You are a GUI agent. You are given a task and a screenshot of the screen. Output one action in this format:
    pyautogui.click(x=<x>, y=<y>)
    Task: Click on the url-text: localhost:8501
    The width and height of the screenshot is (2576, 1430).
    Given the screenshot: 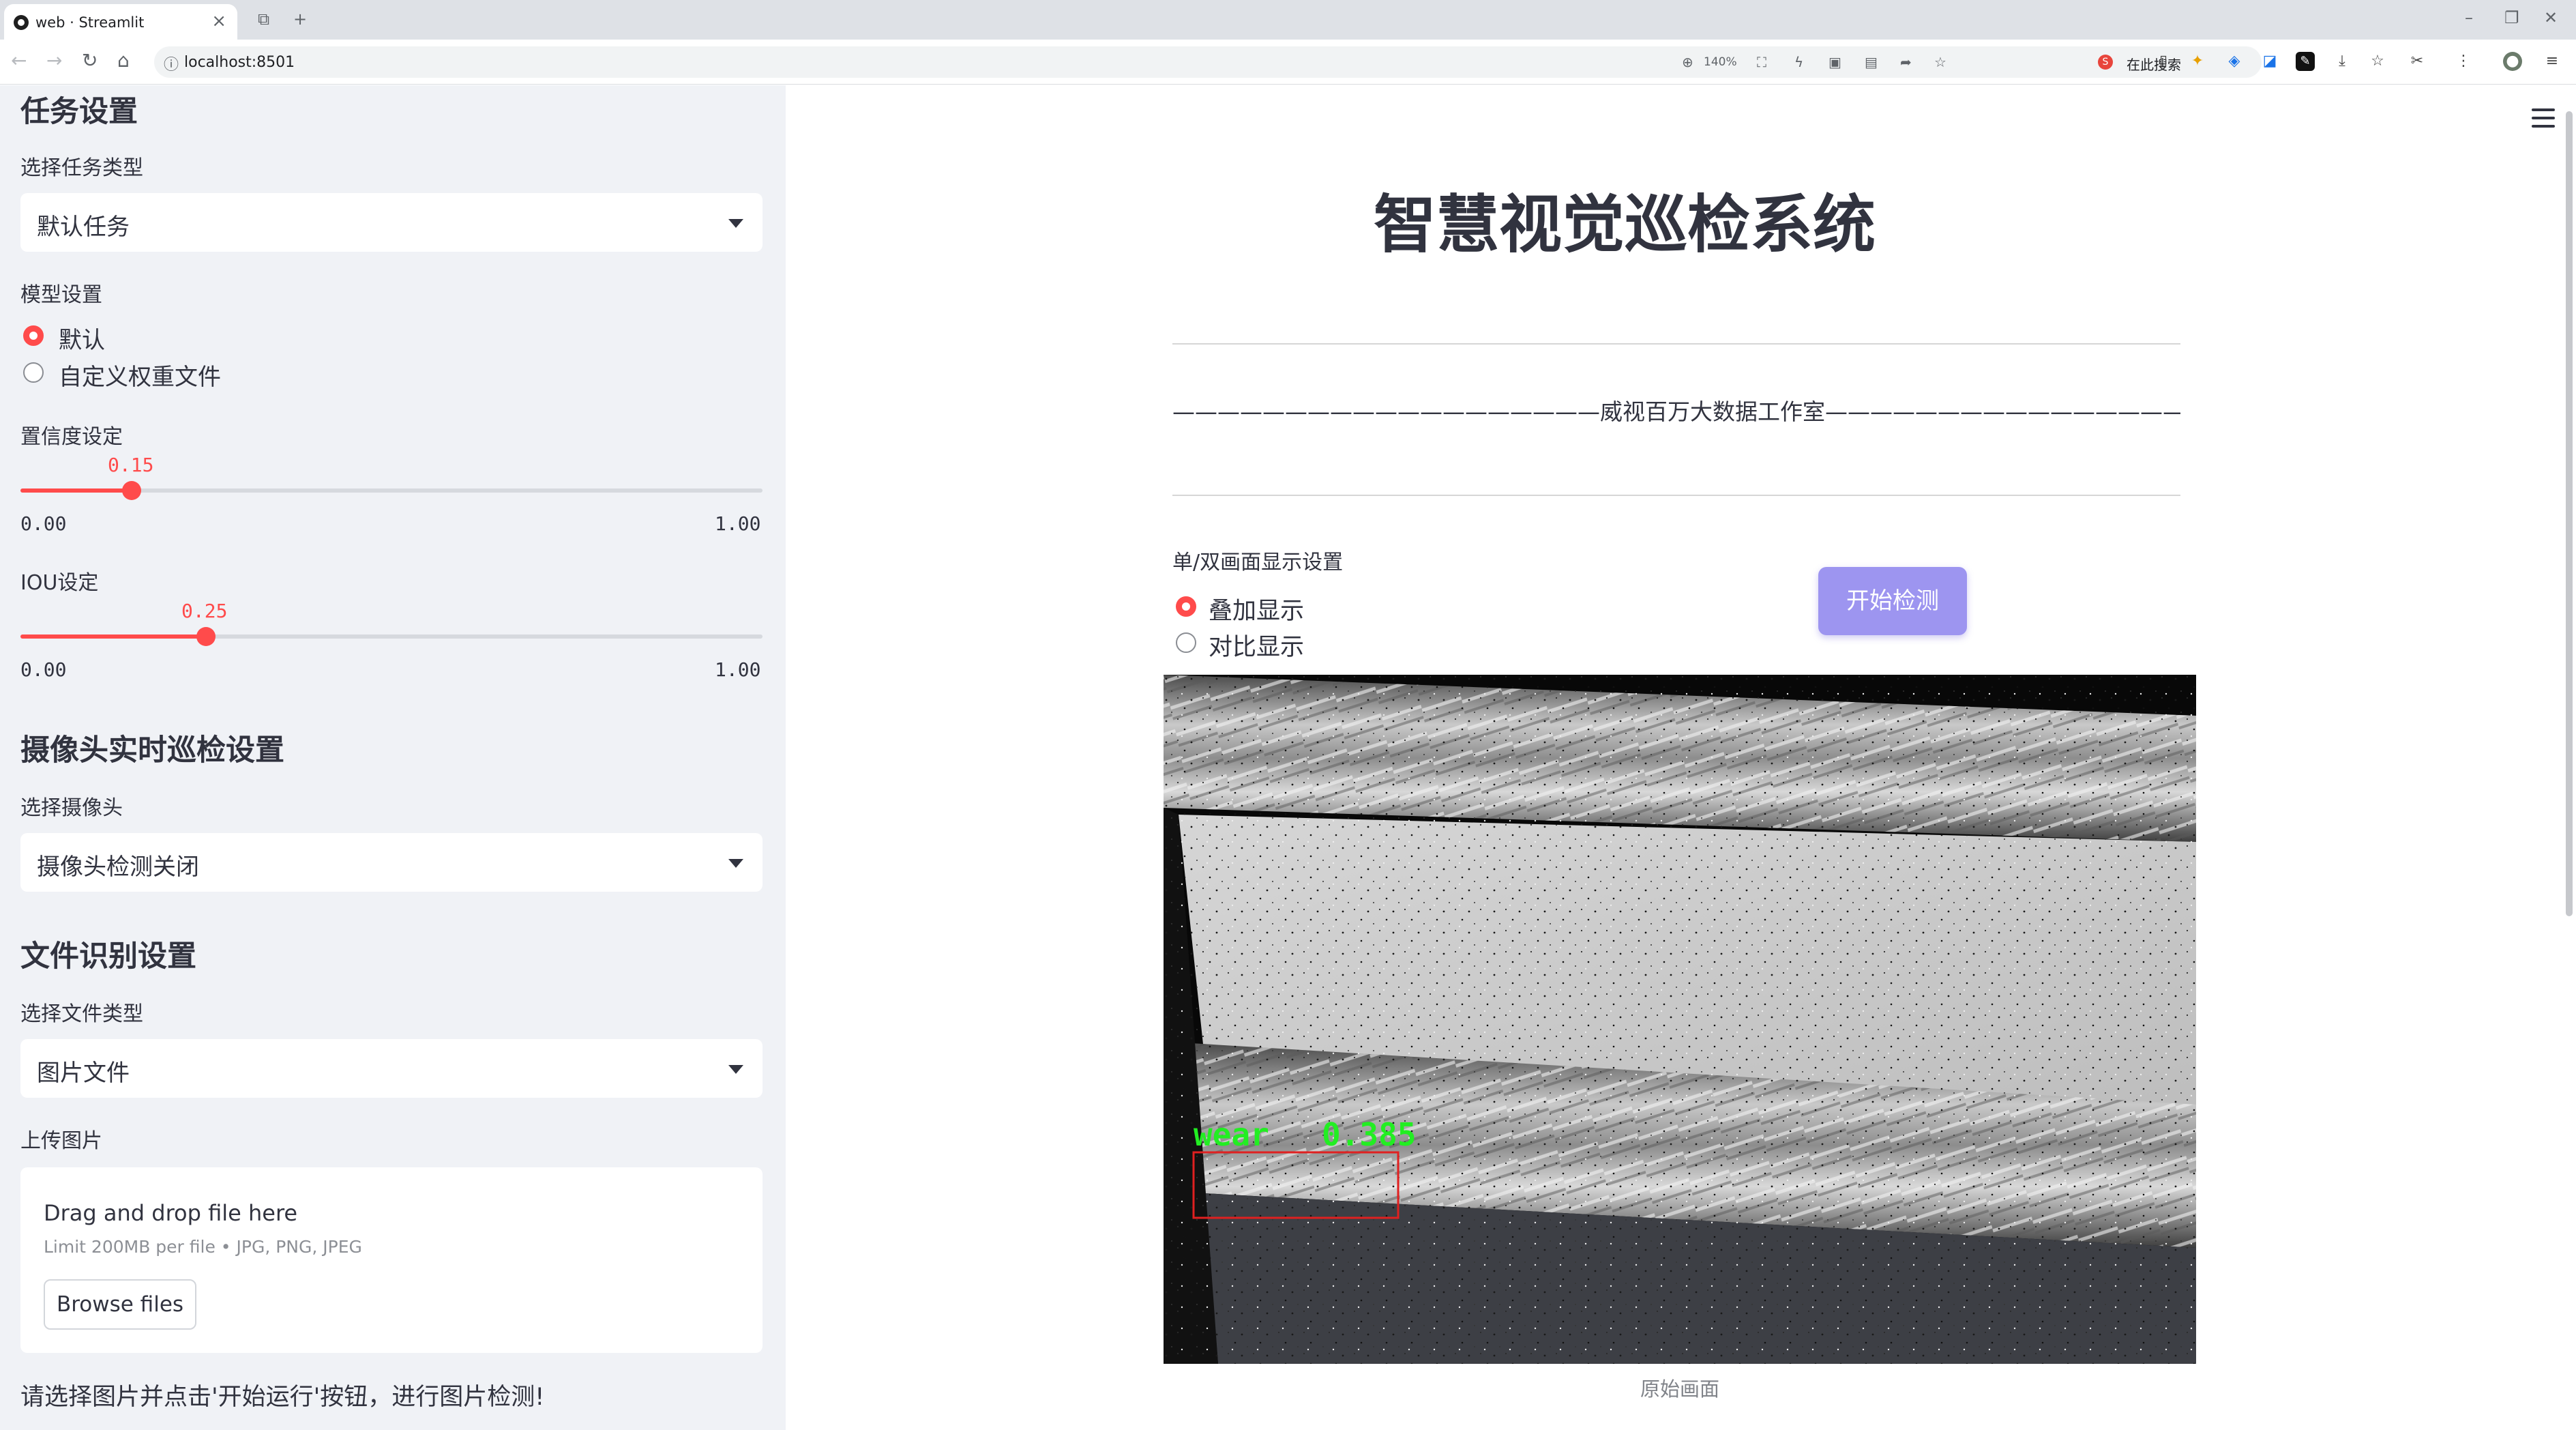 What is the action you would take?
    pyautogui.click(x=239, y=63)
    